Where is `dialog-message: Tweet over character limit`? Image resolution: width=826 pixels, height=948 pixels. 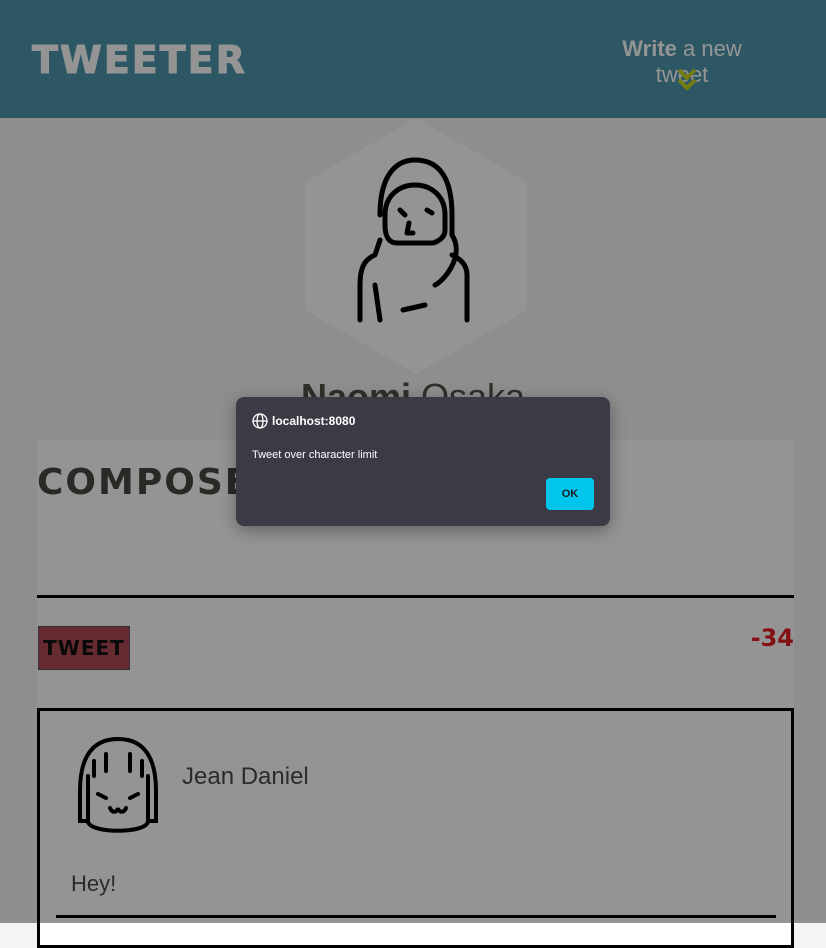
dialog-message: Tweet over character limit is located at coordinates (315, 455).